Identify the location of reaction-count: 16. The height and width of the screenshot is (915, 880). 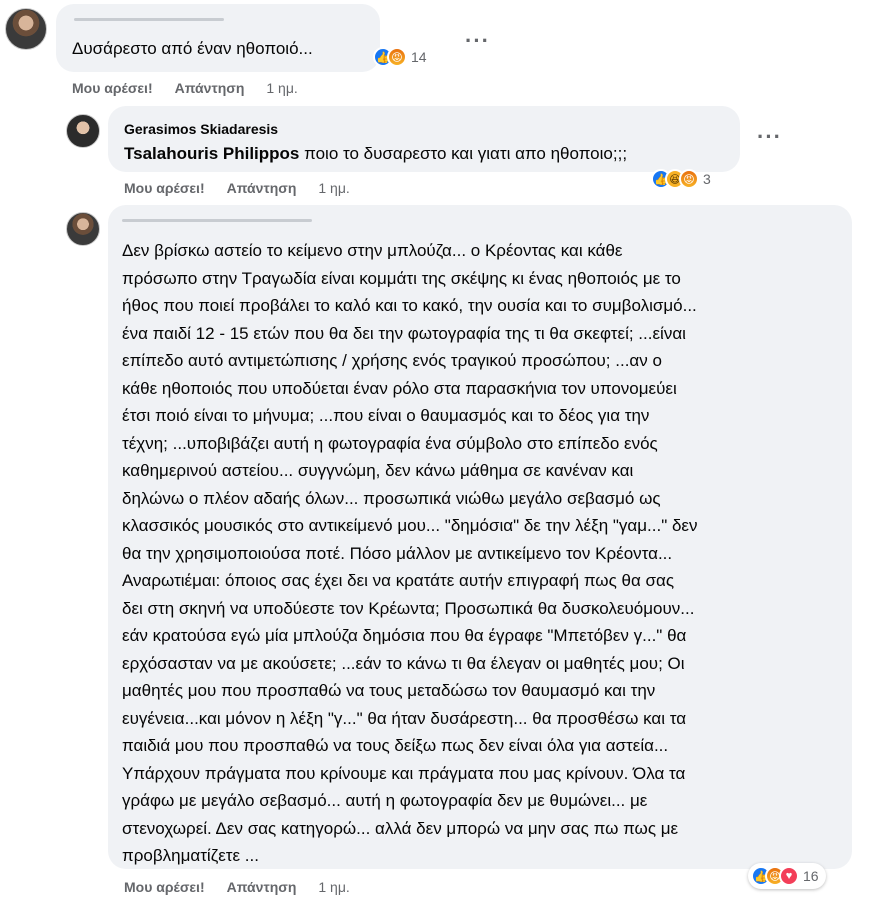
(811, 876).